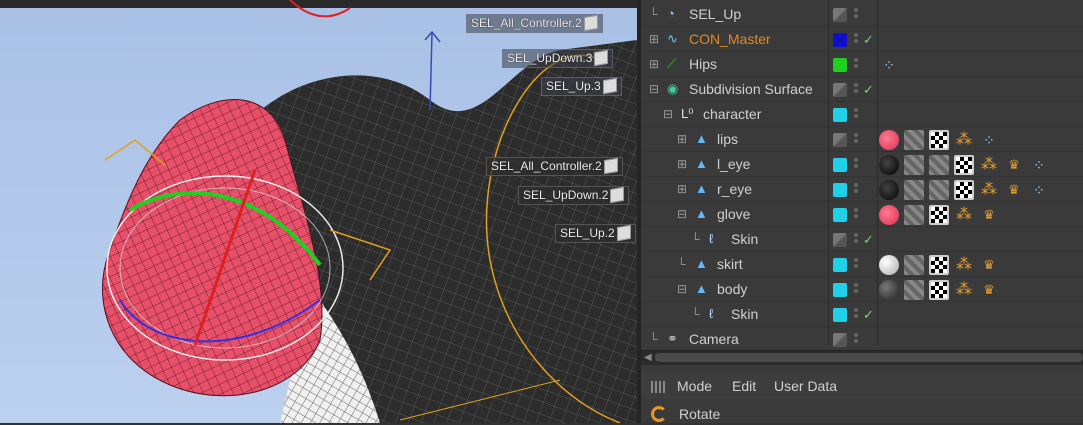 The width and height of the screenshot is (1083, 425). I want to click on object-name: Camera, so click(714, 339).